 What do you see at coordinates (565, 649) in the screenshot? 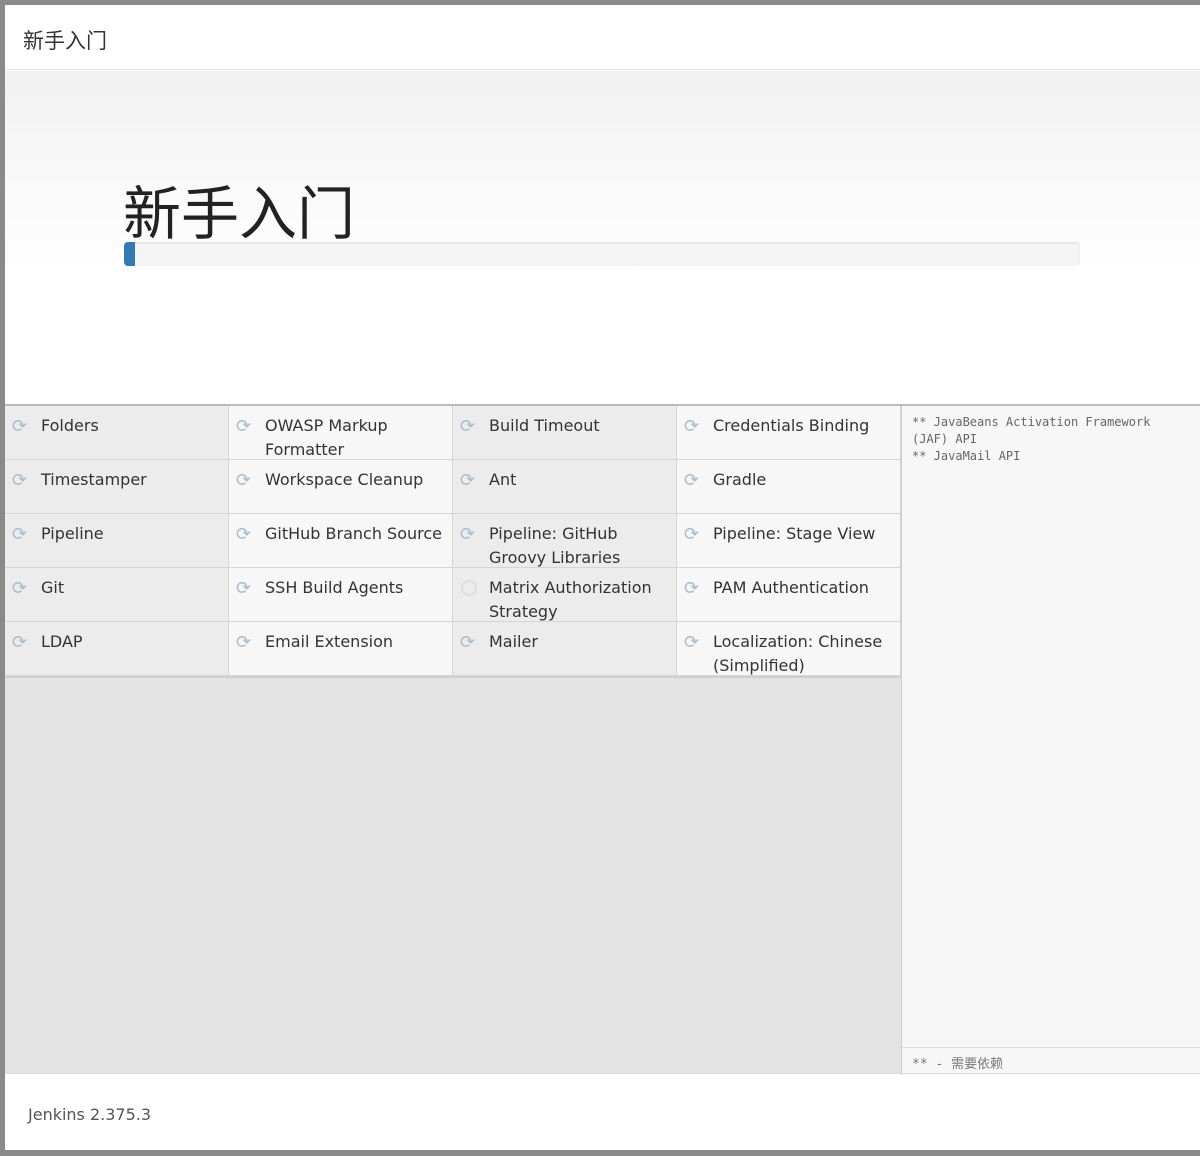
I see `plugin-item: ⟳ Mailer` at bounding box center [565, 649].